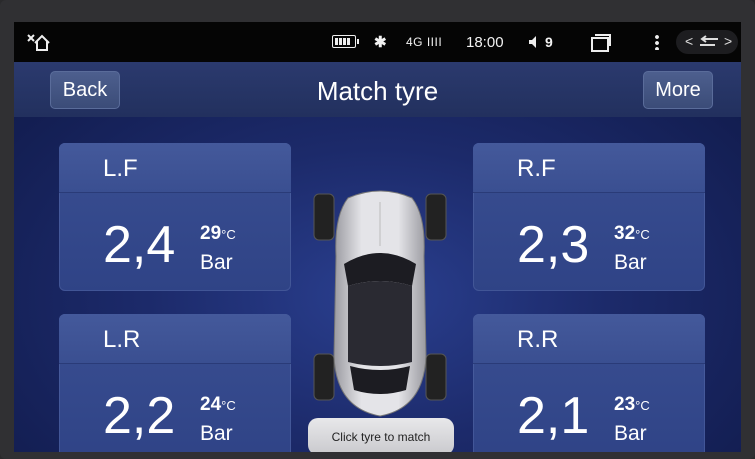  I want to click on tyre-pressure: 2,3, so click(553, 245).